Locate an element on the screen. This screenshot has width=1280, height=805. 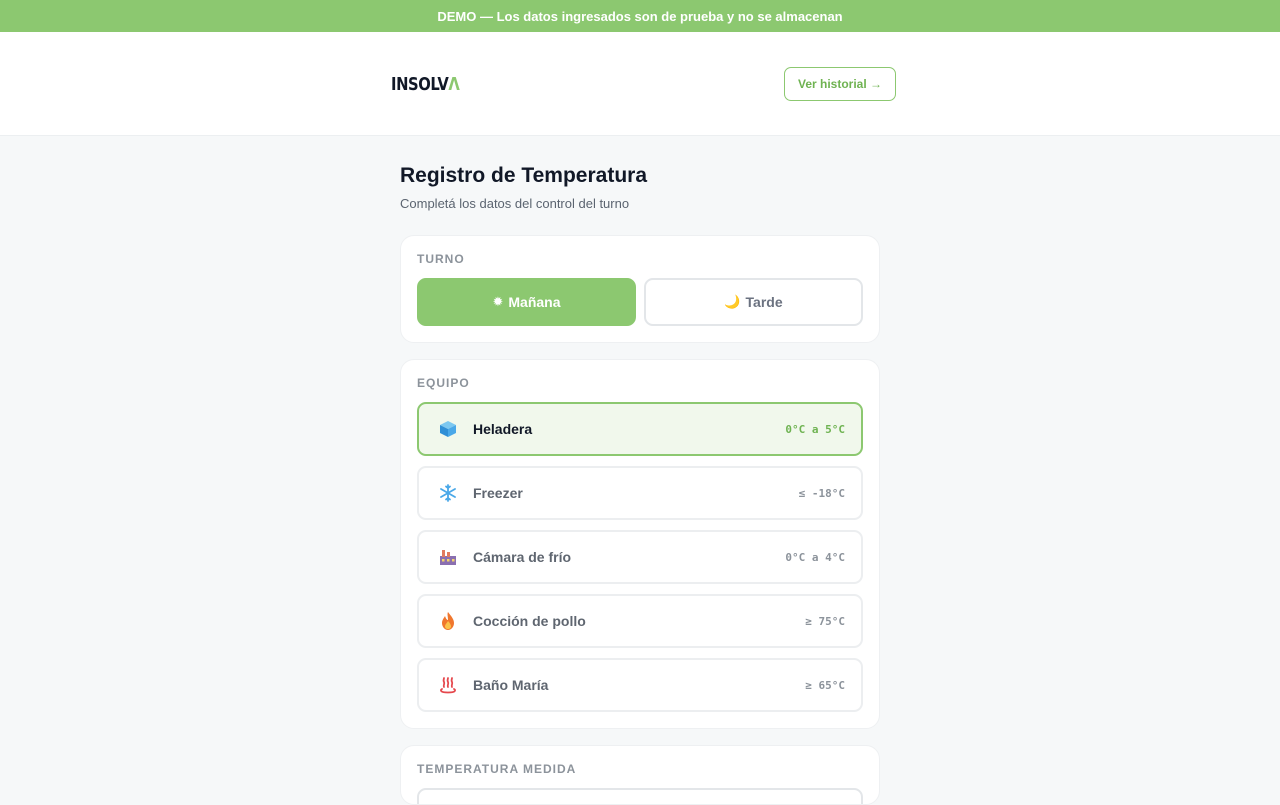
temperature-section-label: TEMPERATURA MEDIDA is located at coordinates (497, 769).